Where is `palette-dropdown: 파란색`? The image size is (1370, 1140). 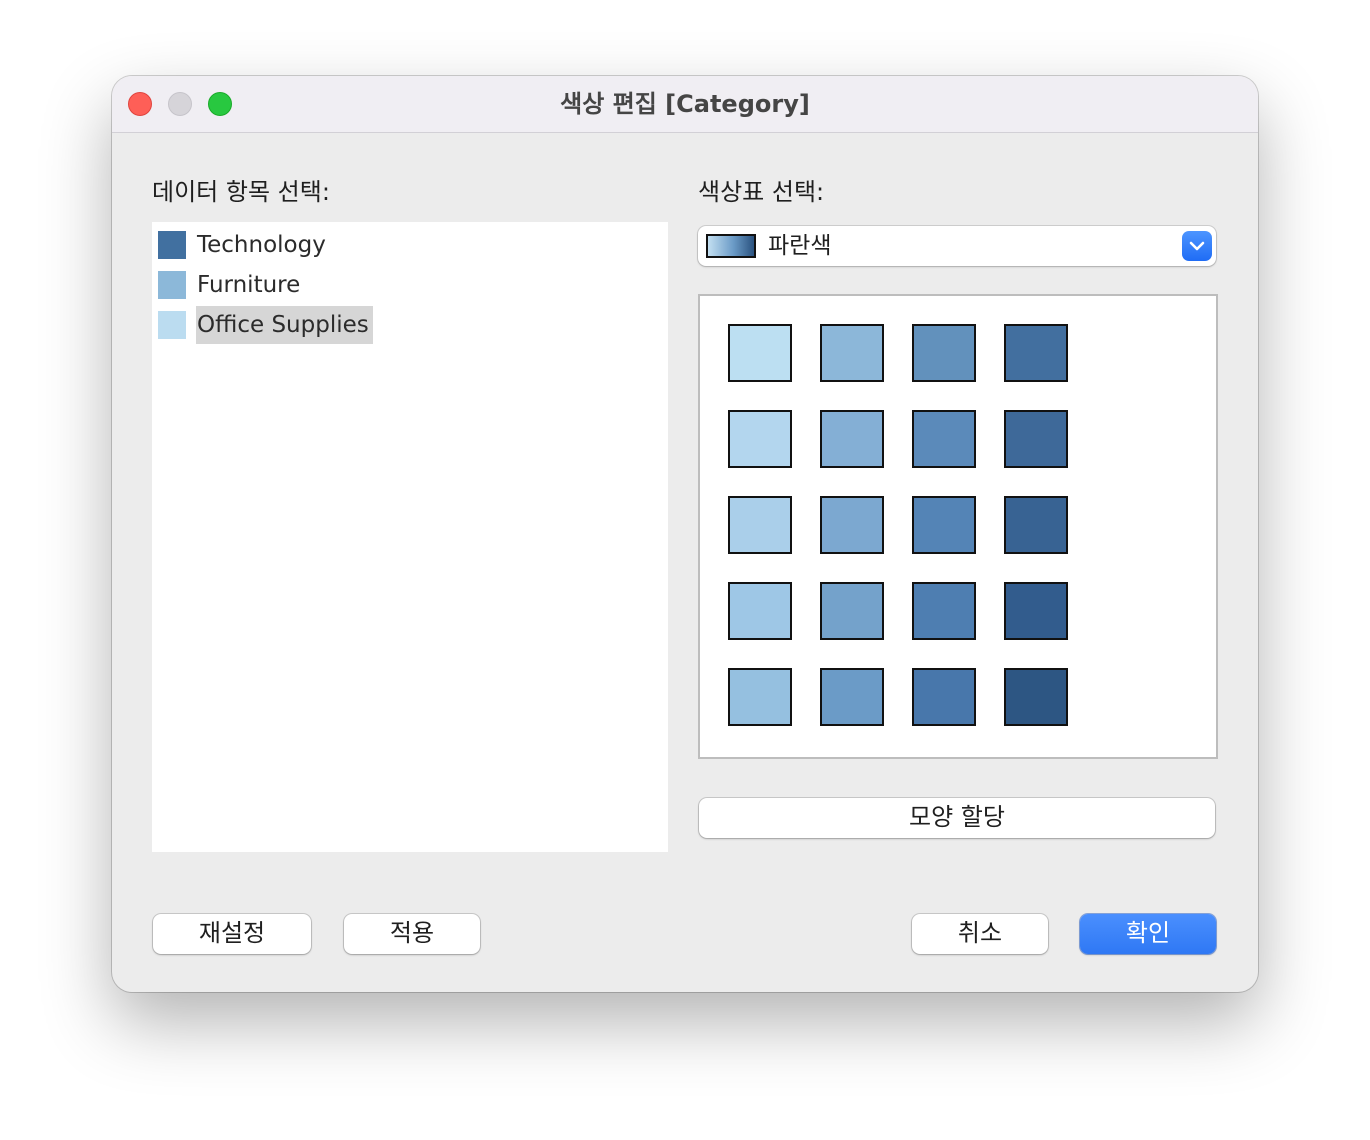
palette-dropdown: 파란색 is located at coordinates (957, 246).